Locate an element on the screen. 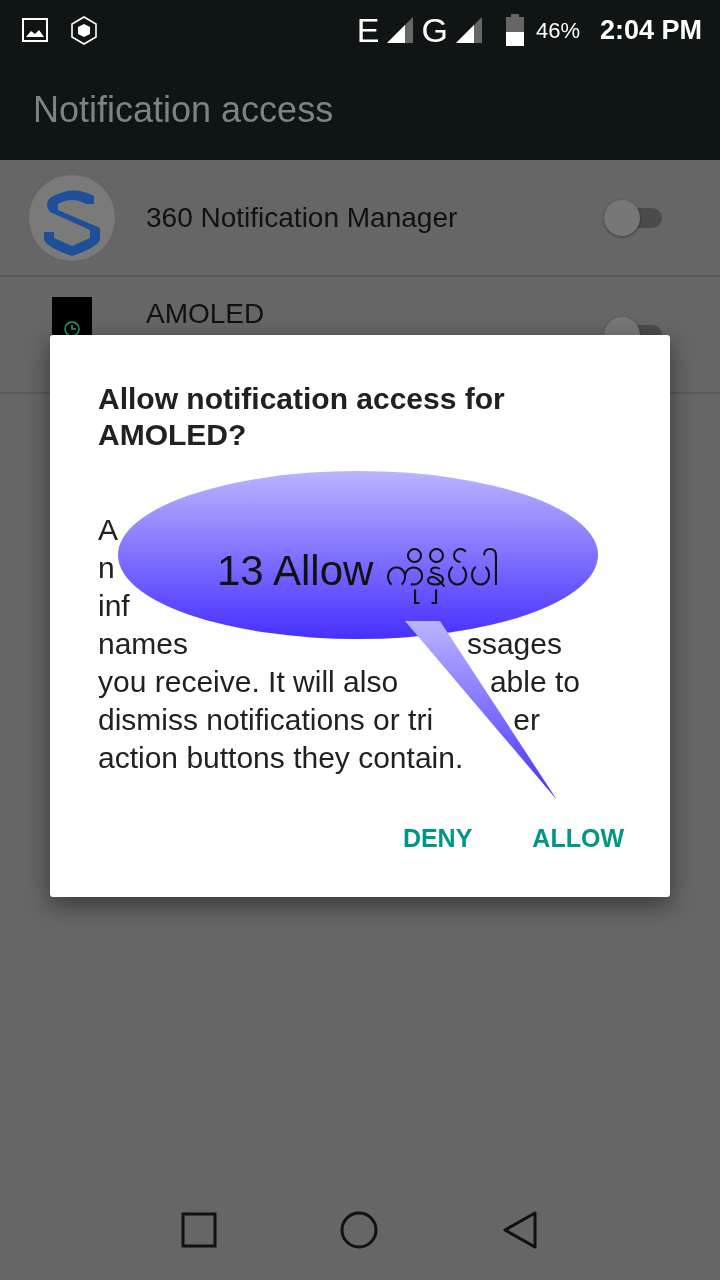 The image size is (720, 1280). screen-title: Notification access is located at coordinates (183, 110).